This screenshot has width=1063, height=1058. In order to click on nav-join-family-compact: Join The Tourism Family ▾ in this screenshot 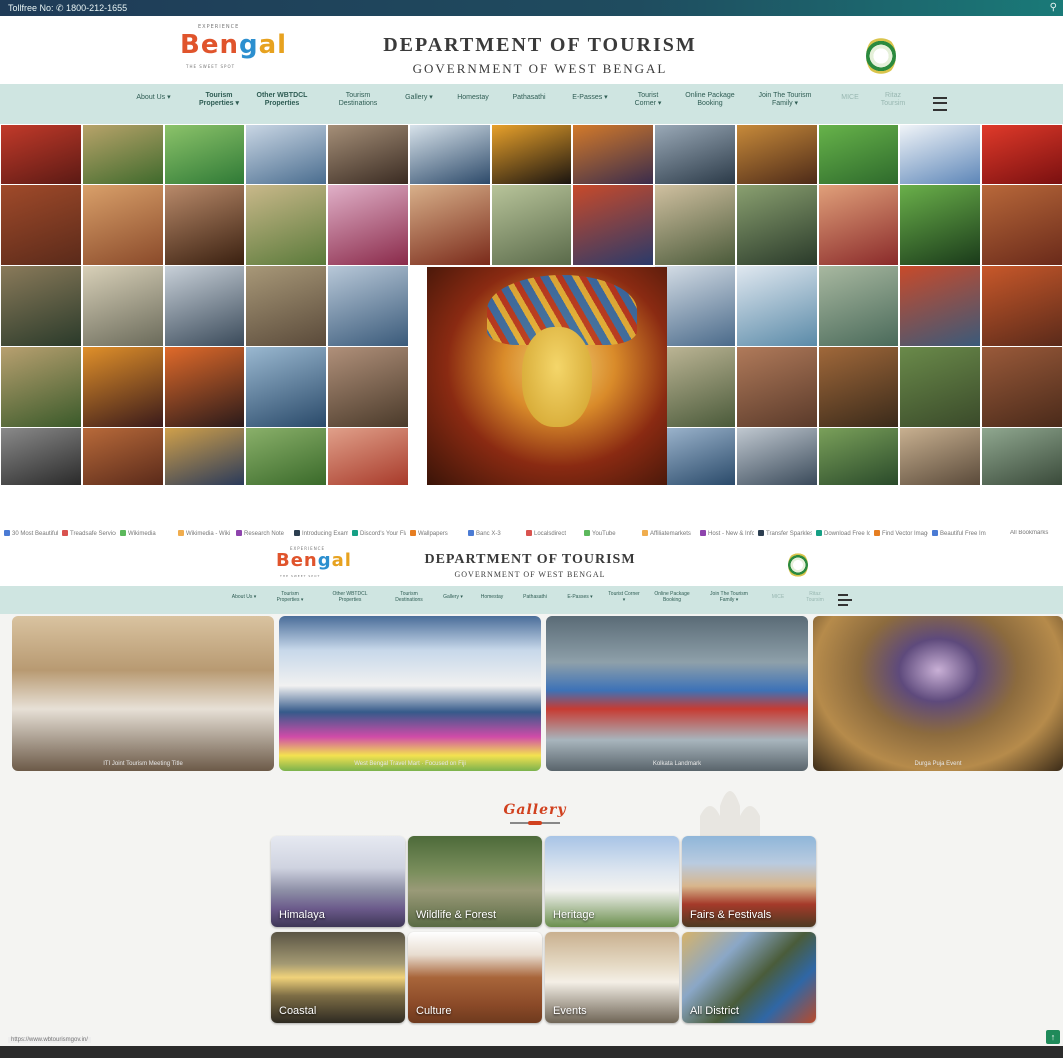, I will do `click(729, 597)`.